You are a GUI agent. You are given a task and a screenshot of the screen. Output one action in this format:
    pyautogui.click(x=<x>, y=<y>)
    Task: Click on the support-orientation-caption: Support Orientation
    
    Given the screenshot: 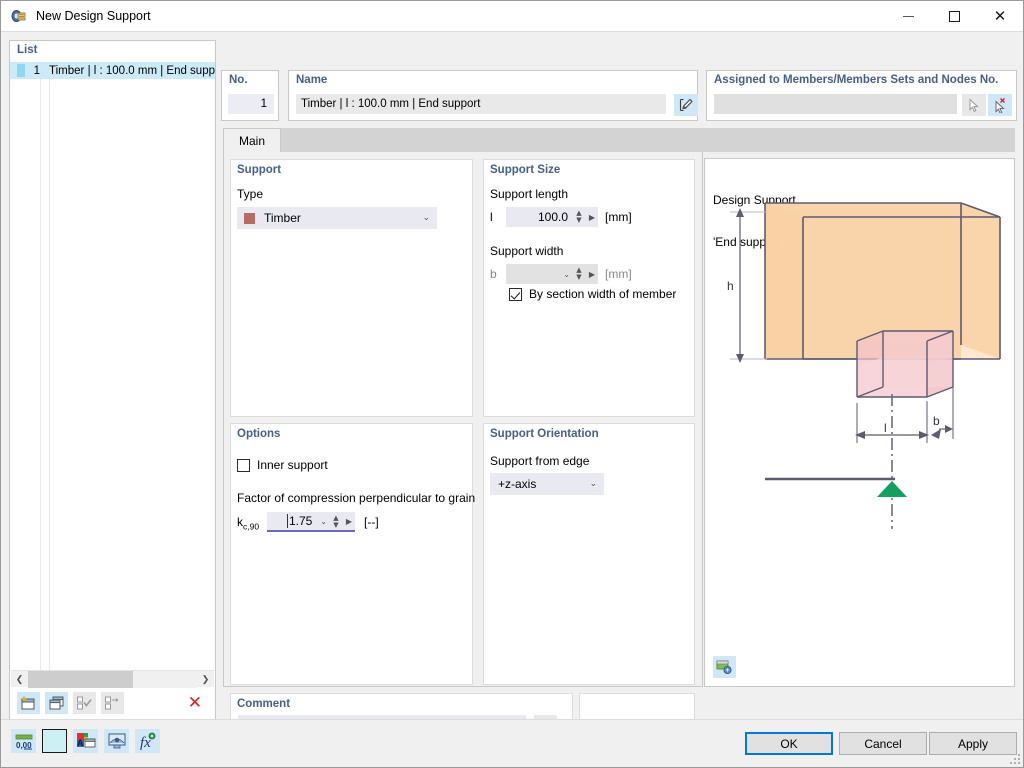 What is the action you would take?
    pyautogui.click(x=544, y=434)
    